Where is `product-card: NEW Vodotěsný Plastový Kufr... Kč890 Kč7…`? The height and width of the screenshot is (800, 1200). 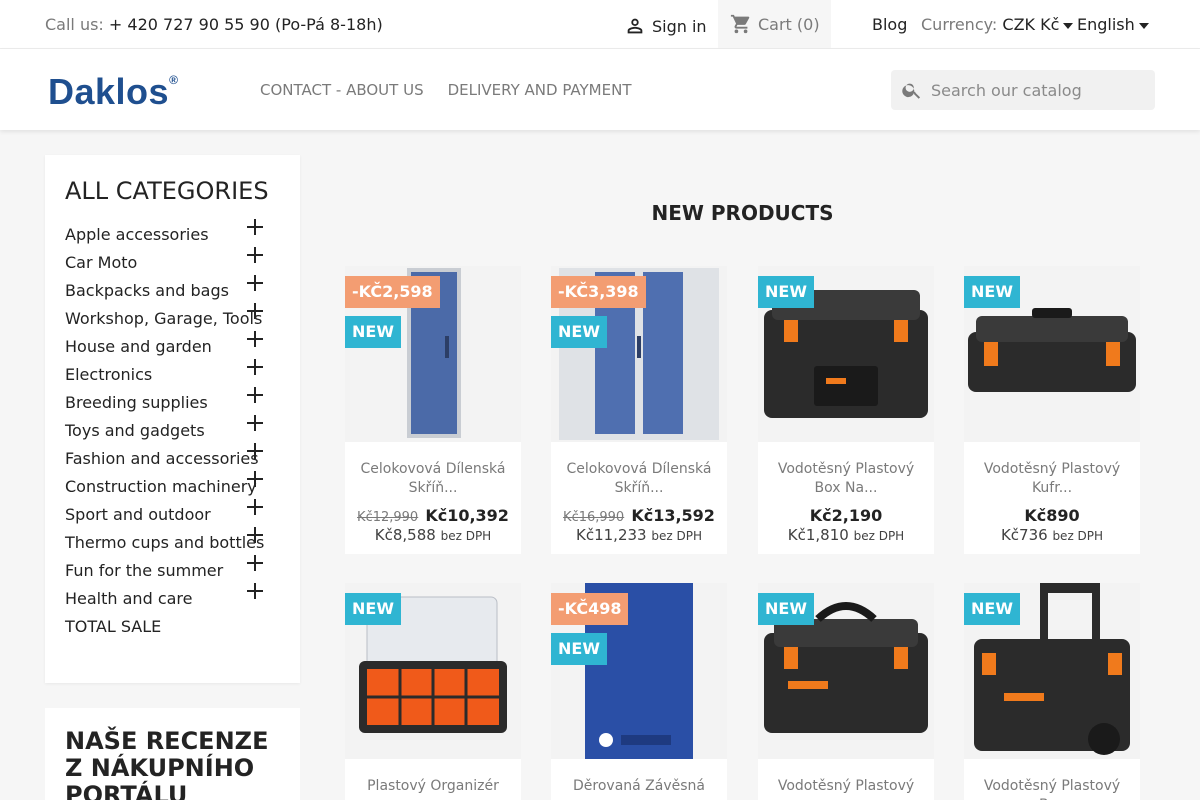
product-card: NEW Vodotěsný Plastový Kufr... Kč890 Kč7… is located at coordinates (1052, 410).